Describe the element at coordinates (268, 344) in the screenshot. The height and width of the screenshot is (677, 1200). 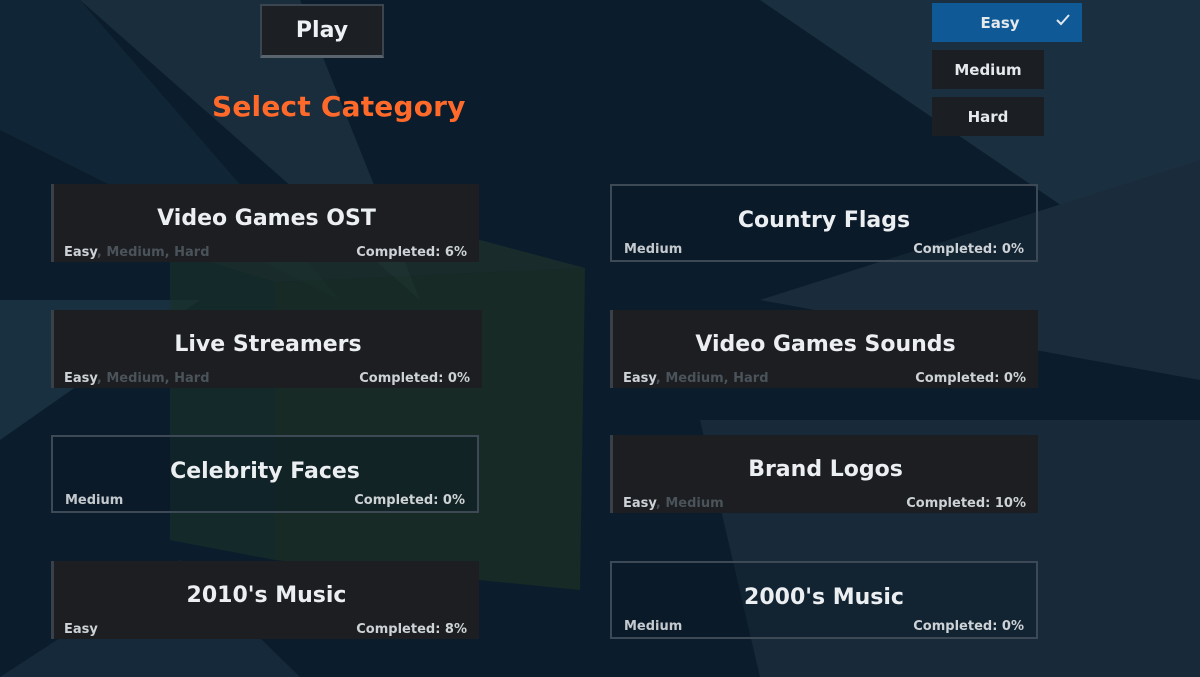
I see `category-name: Live Streamers` at that location.